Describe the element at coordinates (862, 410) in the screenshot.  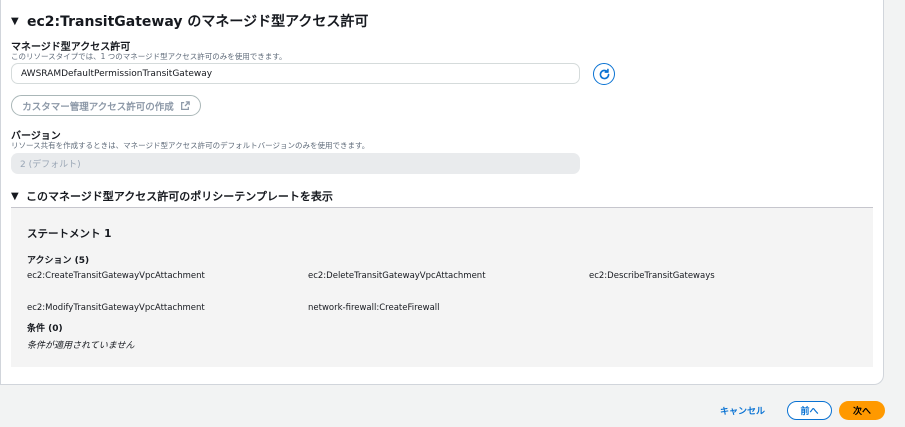
I see `next-button: 次へ` at that location.